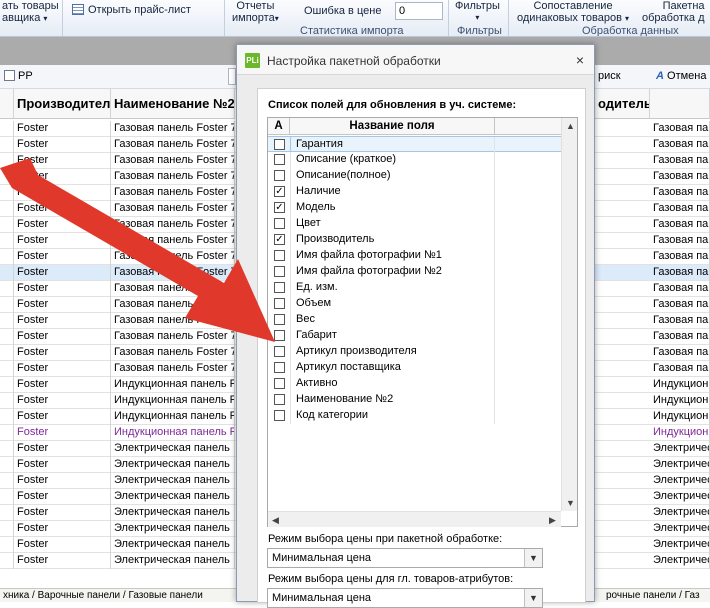 The height and width of the screenshot is (608, 710). Describe the element at coordinates (681, 76) in the screenshot. I see `cancel-button: A Отмена` at that location.